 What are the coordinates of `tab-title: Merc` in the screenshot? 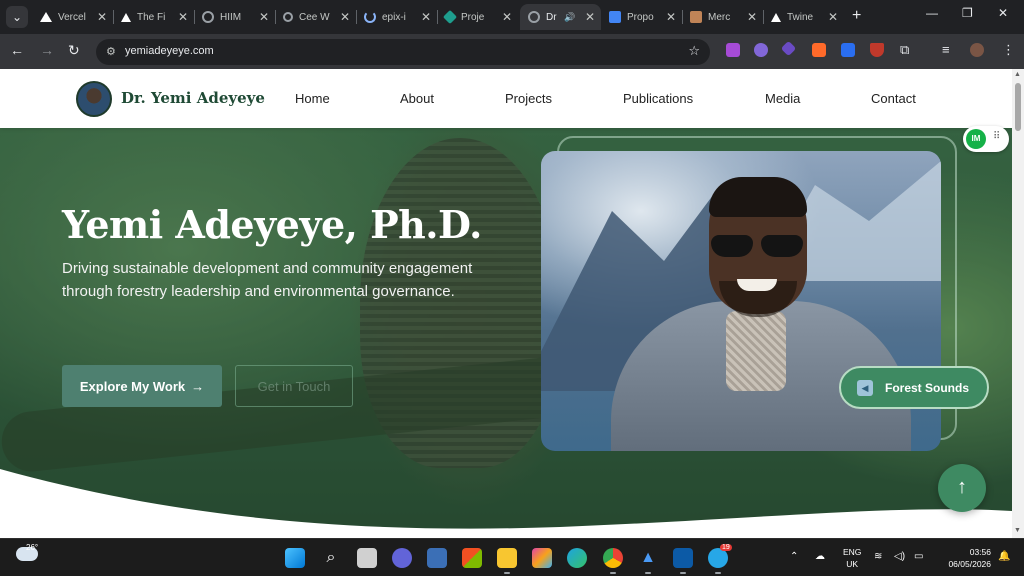 It's located at (719, 17).